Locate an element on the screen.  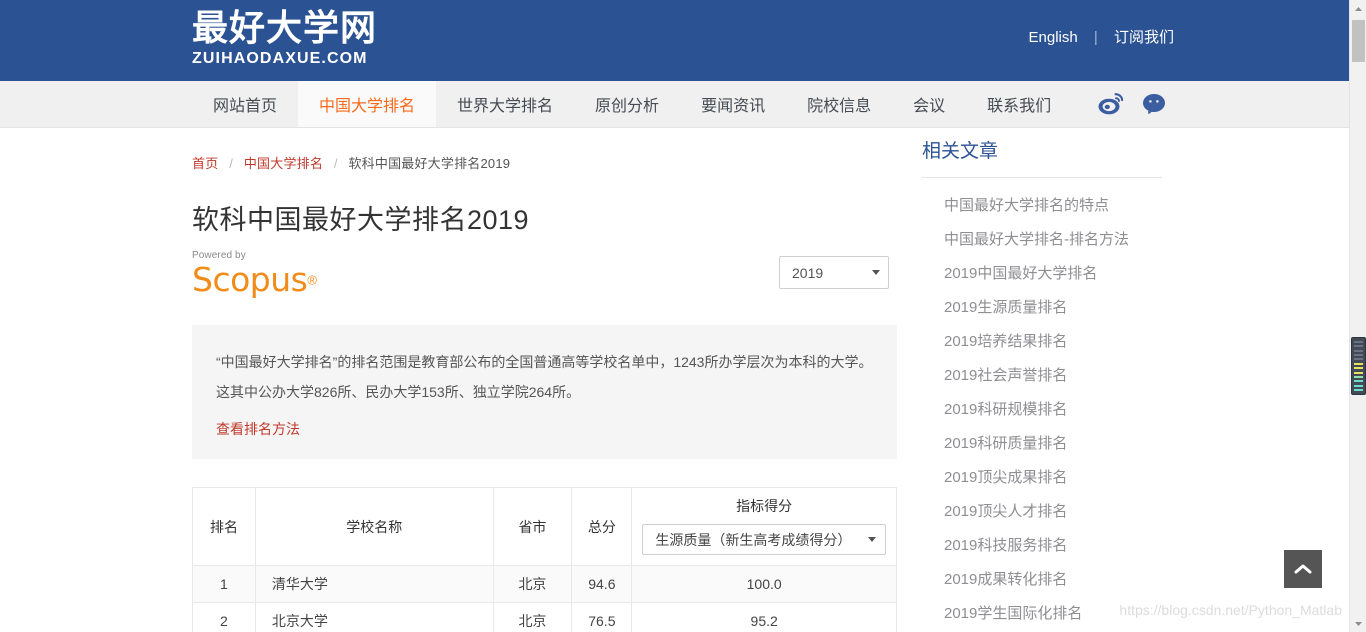
cell-rank: 1 is located at coordinates (224, 584).